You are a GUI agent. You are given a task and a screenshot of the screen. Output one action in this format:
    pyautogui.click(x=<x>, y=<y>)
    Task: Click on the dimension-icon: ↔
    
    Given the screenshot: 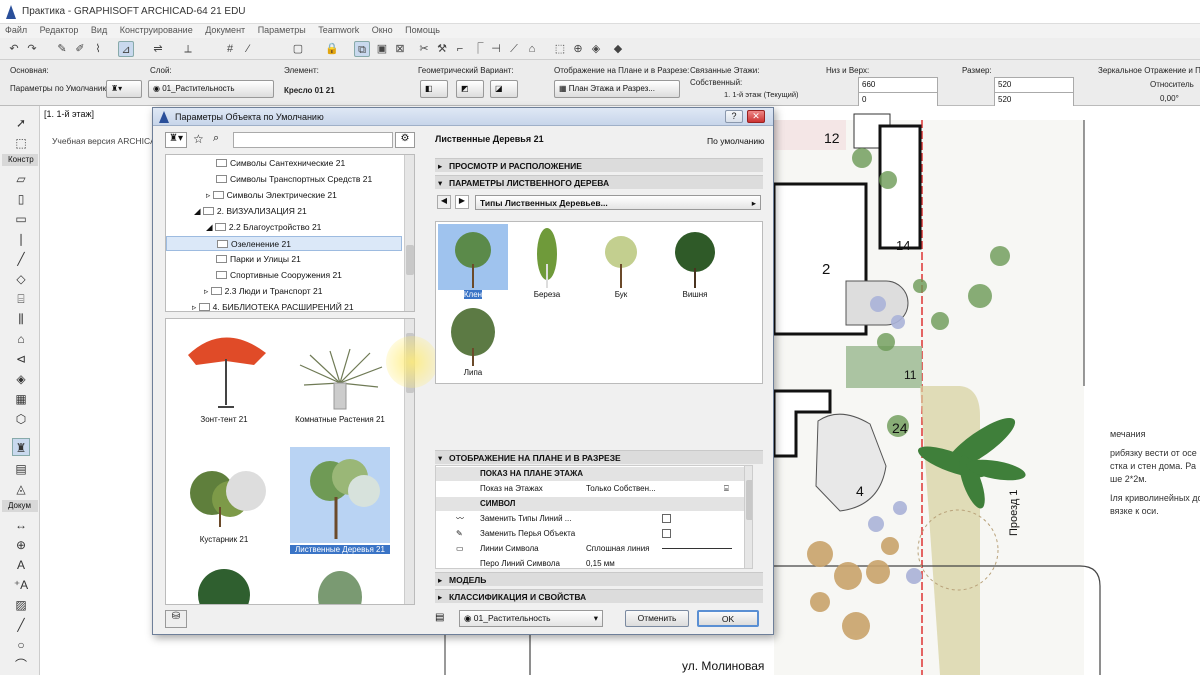 What is the action you would take?
    pyautogui.click(x=21, y=525)
    